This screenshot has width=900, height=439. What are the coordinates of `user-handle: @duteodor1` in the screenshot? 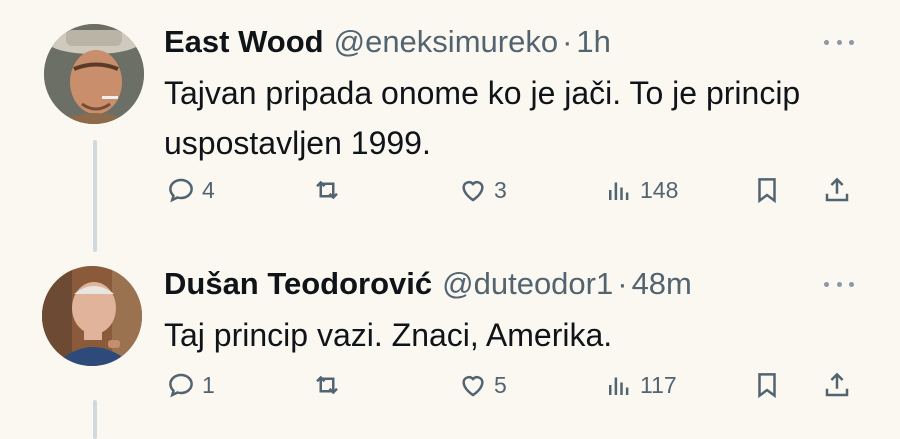 It's located at (527, 284).